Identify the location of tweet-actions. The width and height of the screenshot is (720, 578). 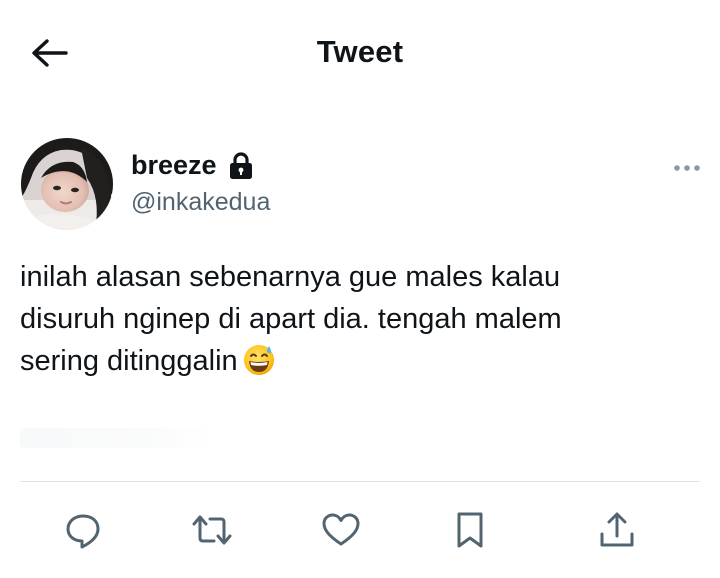
(360, 530).